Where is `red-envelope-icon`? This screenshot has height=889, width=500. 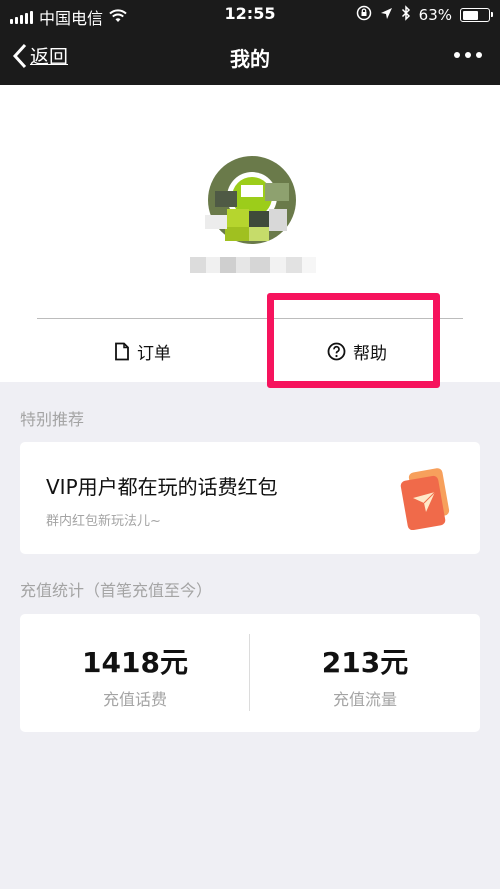
red-envelope-icon is located at coordinates (425, 499).